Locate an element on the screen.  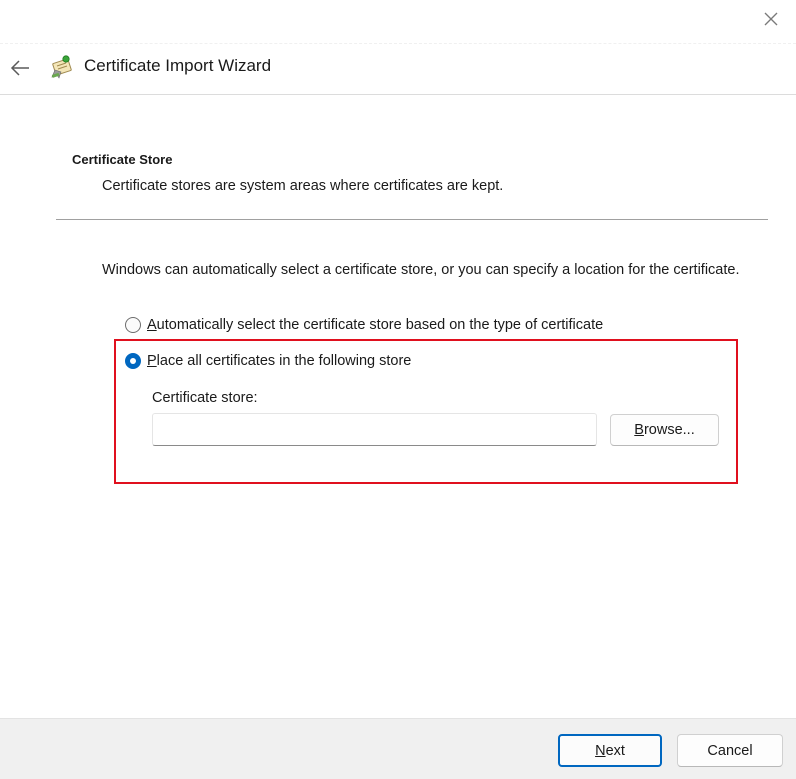
close-icon is located at coordinates (771, 19).